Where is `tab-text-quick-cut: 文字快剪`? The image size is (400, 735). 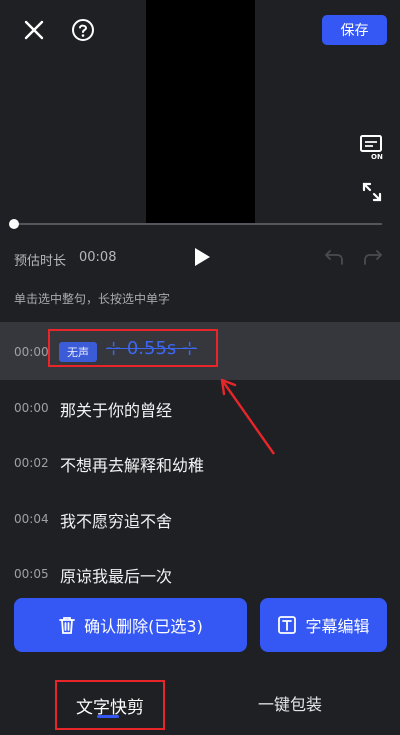 tab-text-quick-cut: 文字快剪 is located at coordinates (110, 705).